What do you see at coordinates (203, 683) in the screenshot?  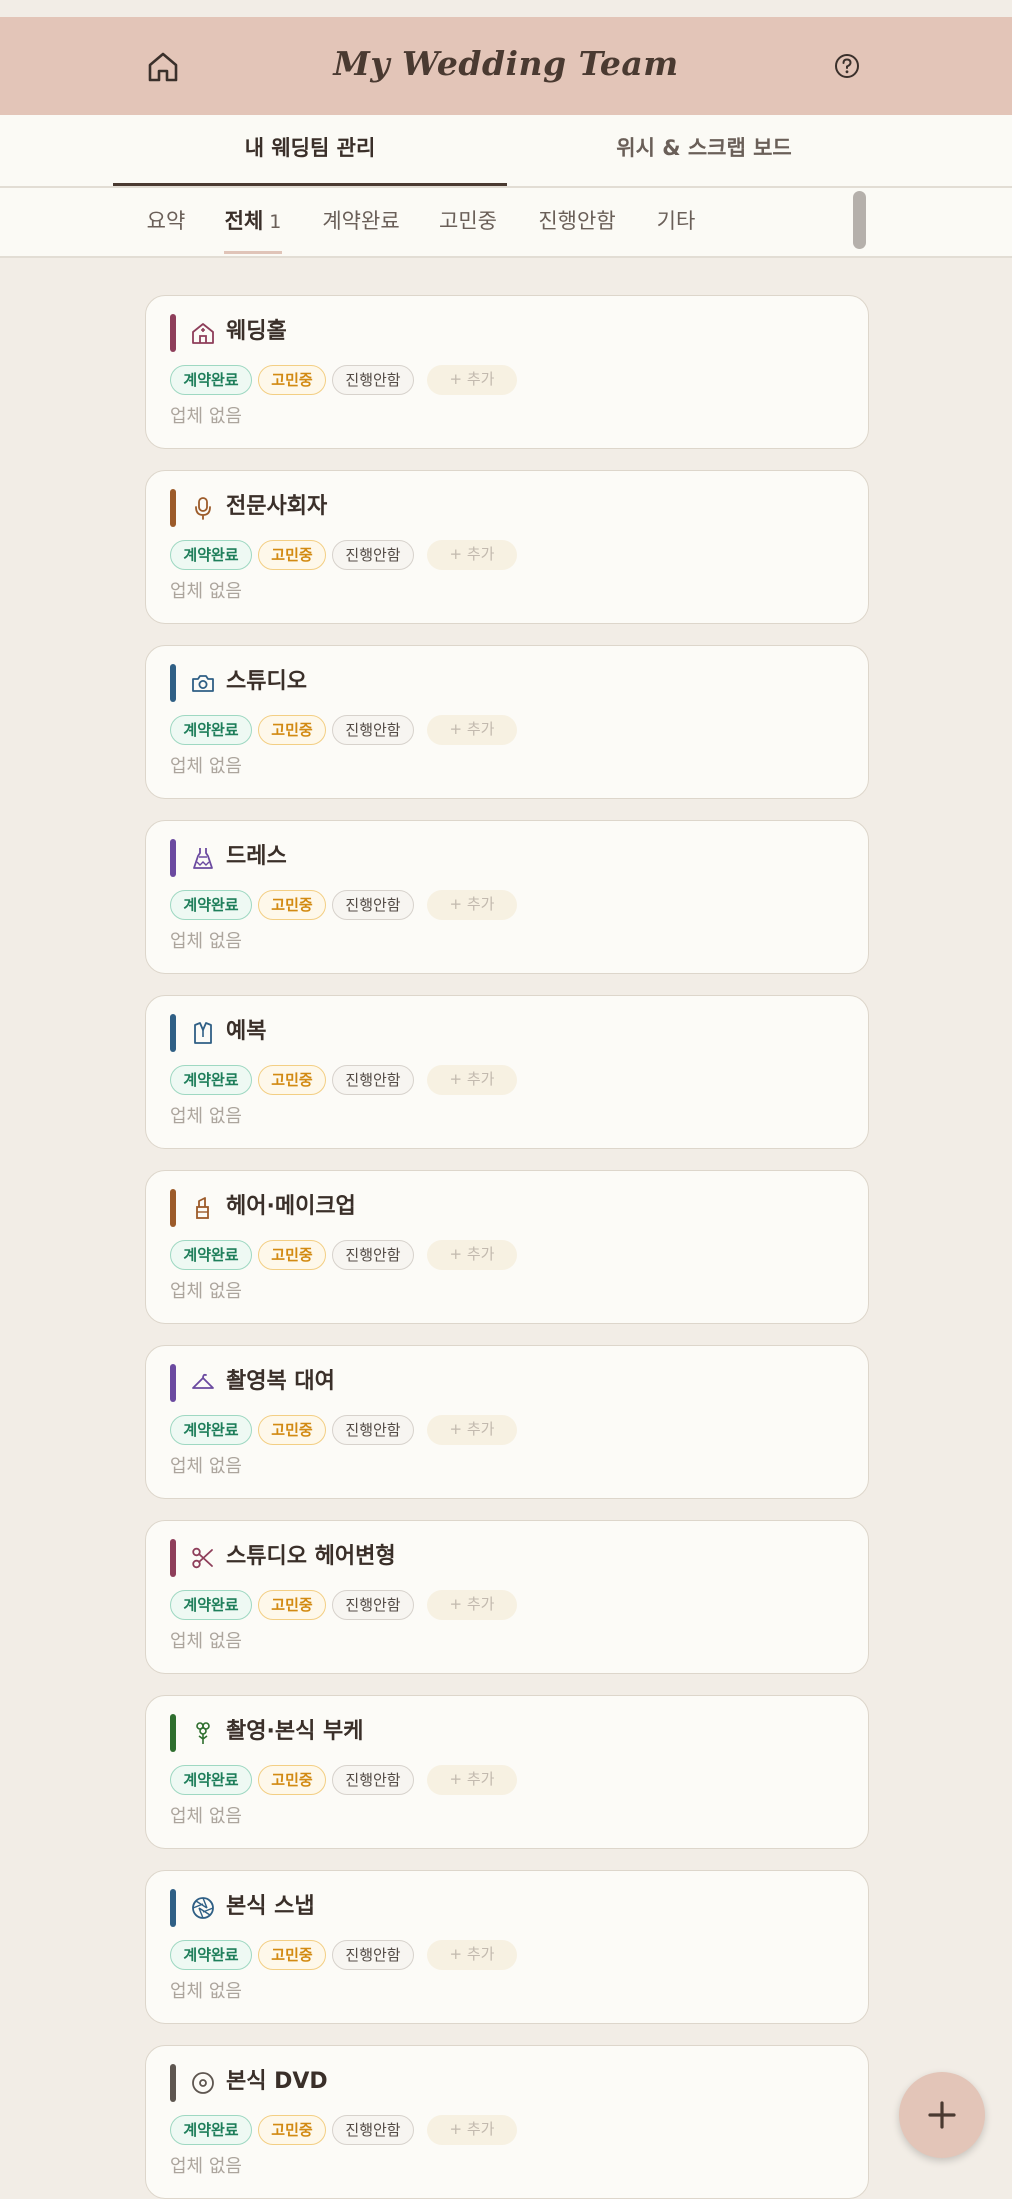 I see `camera-icon` at bounding box center [203, 683].